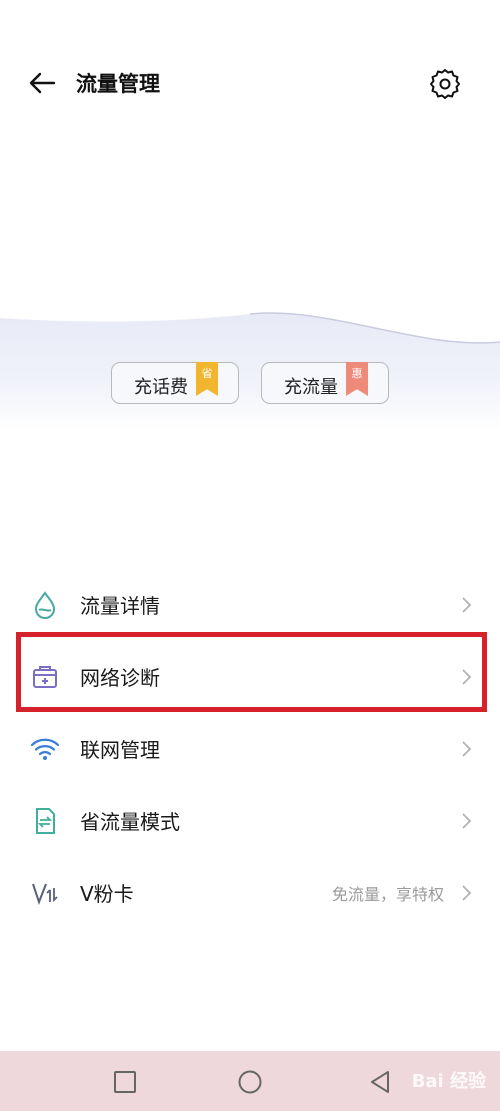 This screenshot has width=500, height=1111. What do you see at coordinates (45, 605) in the screenshot?
I see `water-drop-icon` at bounding box center [45, 605].